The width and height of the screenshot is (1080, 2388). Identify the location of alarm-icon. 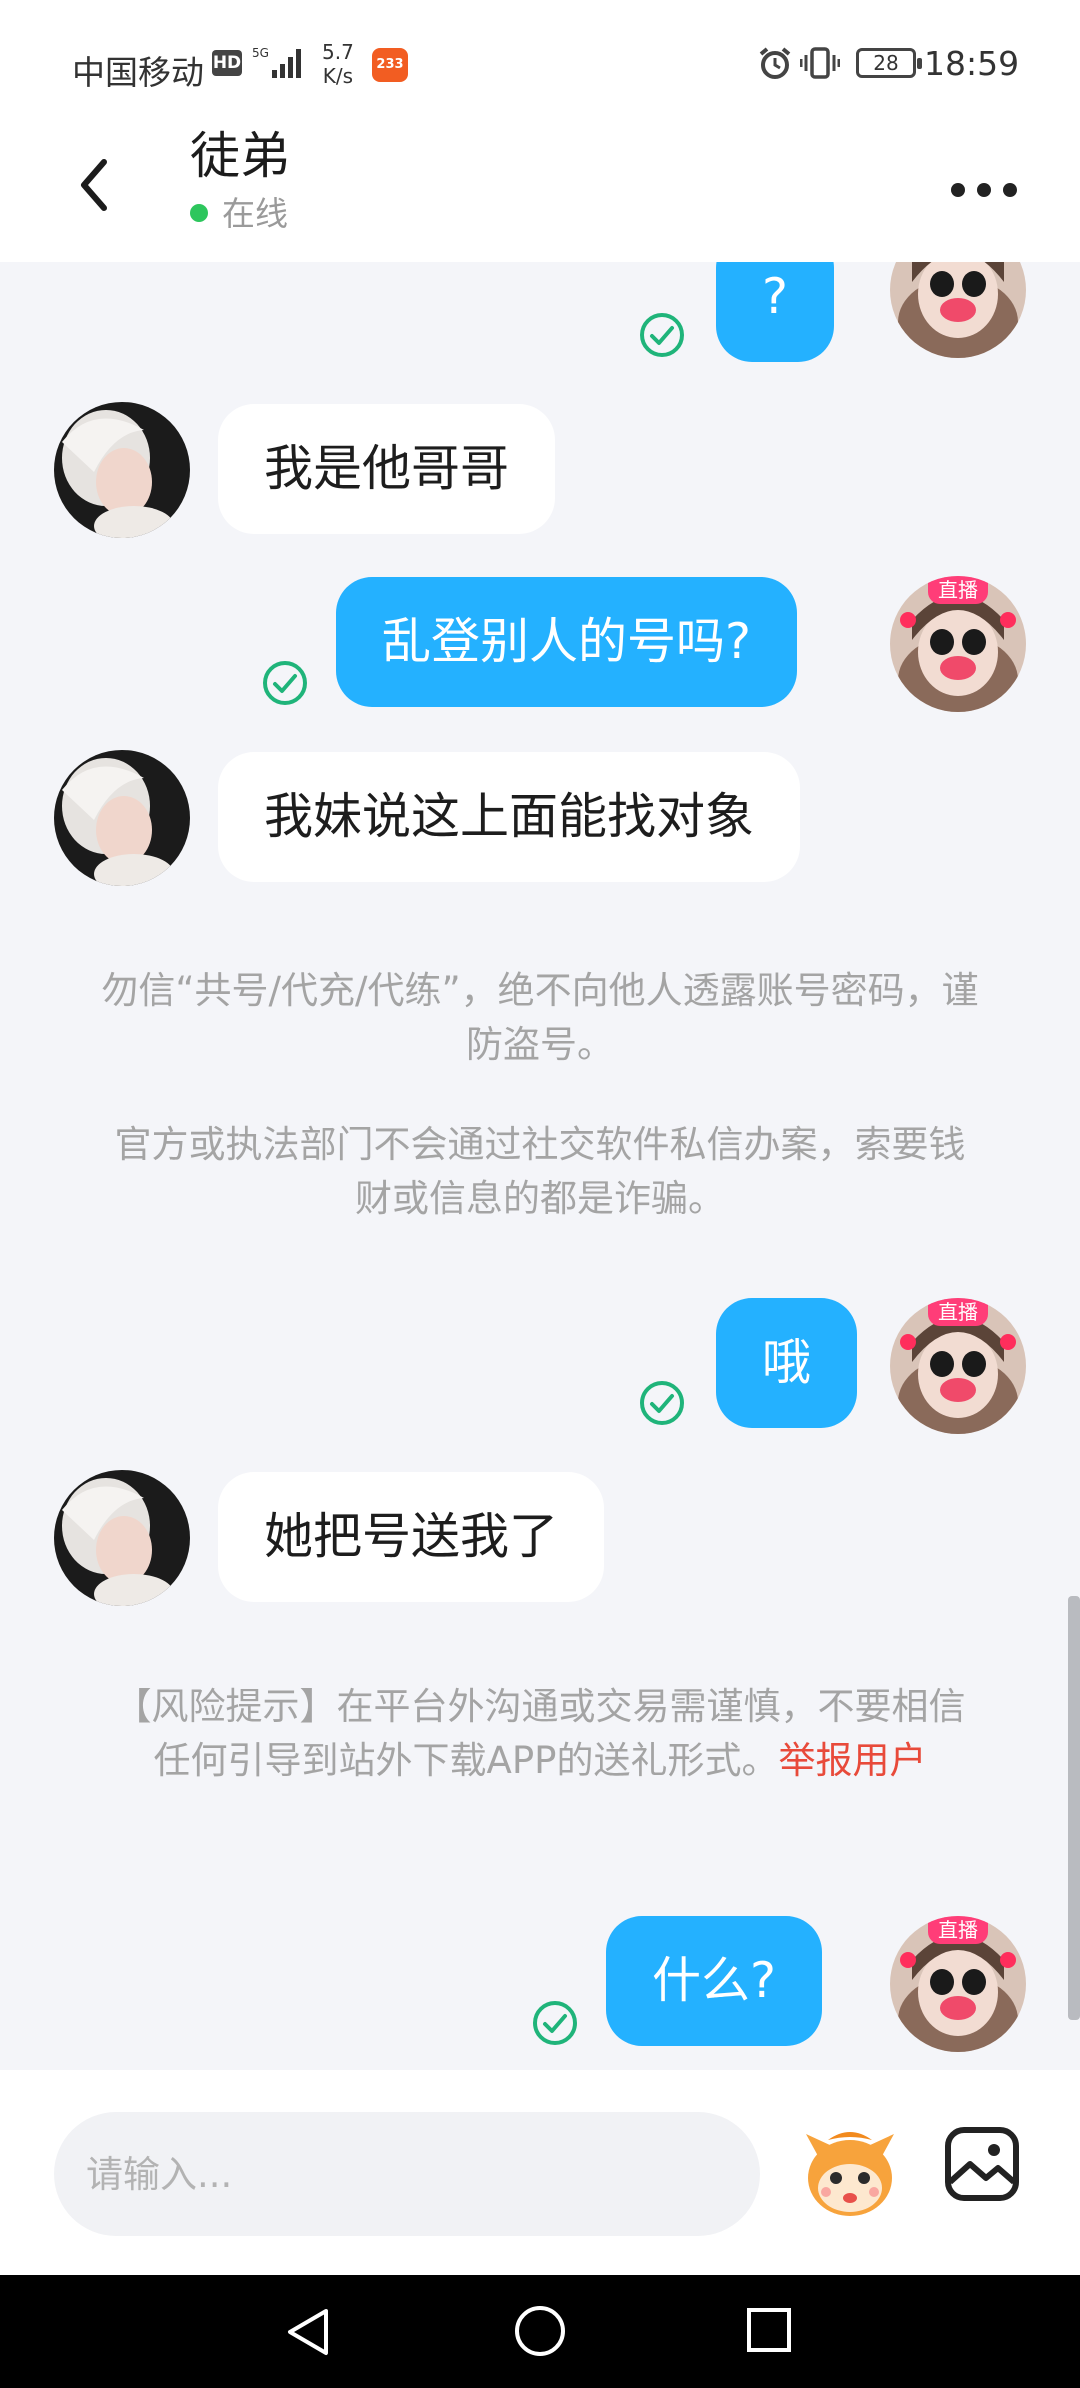
(775, 63).